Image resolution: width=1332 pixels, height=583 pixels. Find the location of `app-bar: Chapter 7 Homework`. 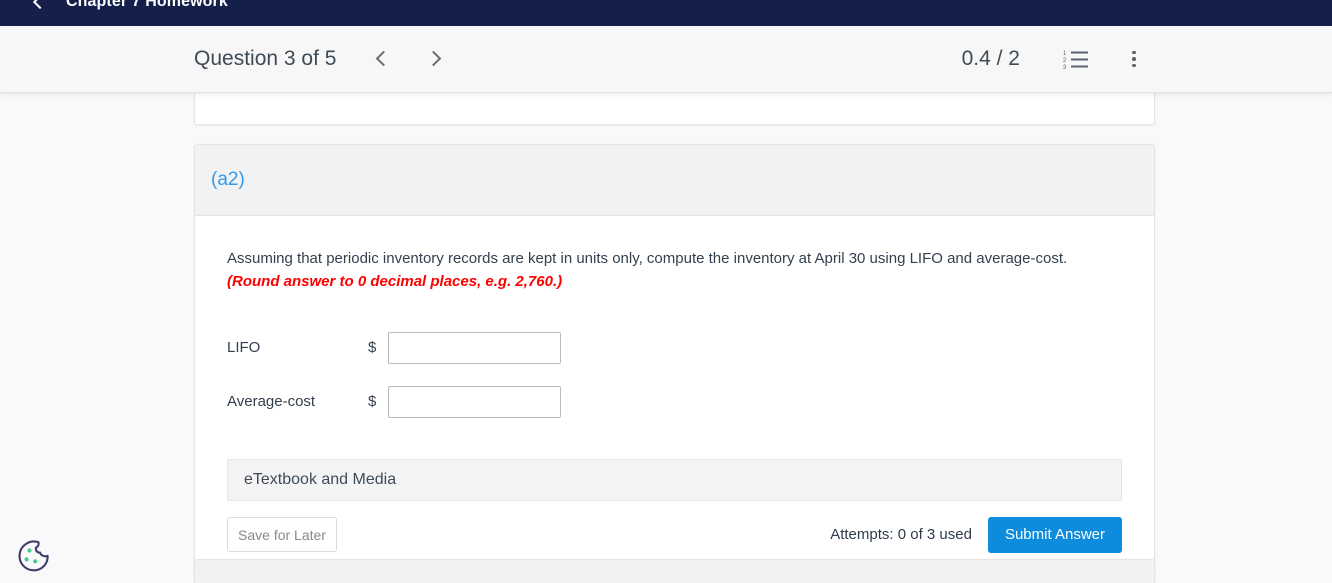

app-bar: Chapter 7 Homework is located at coordinates (666, 13).